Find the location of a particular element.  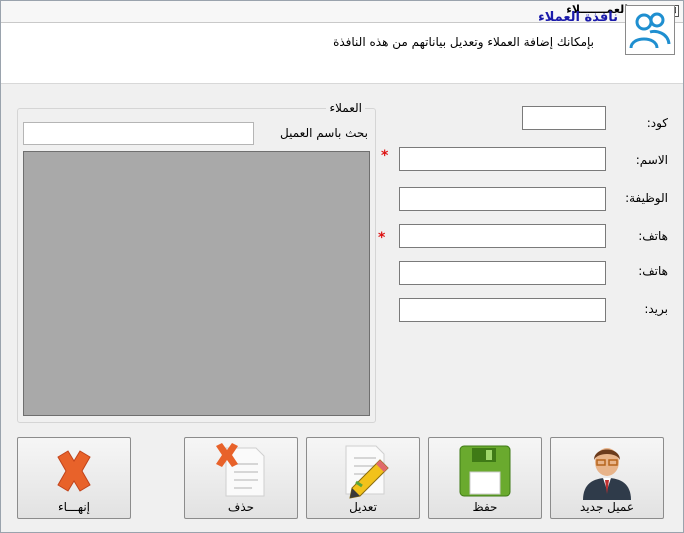

save-label: حفظ is located at coordinates (485, 507).